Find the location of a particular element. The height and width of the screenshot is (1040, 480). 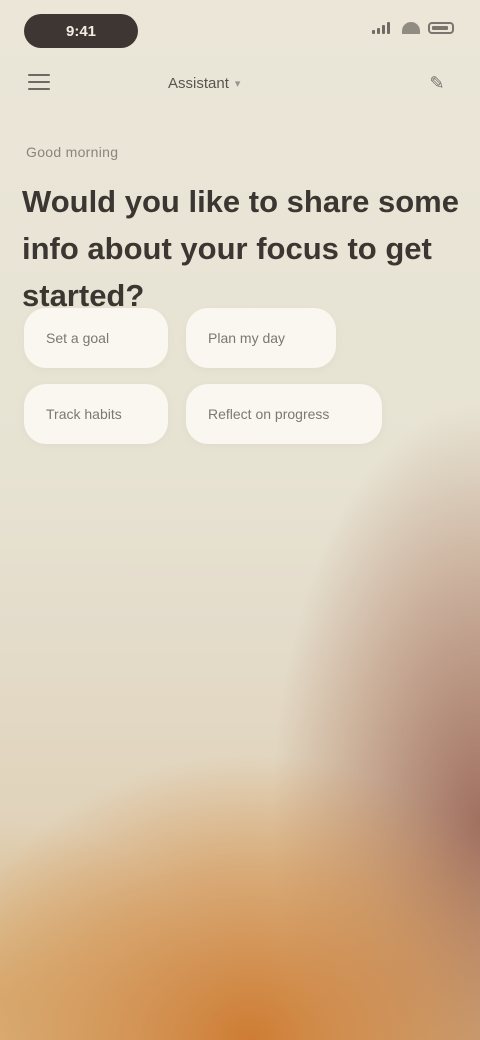

signal-icon is located at coordinates (383, 28).